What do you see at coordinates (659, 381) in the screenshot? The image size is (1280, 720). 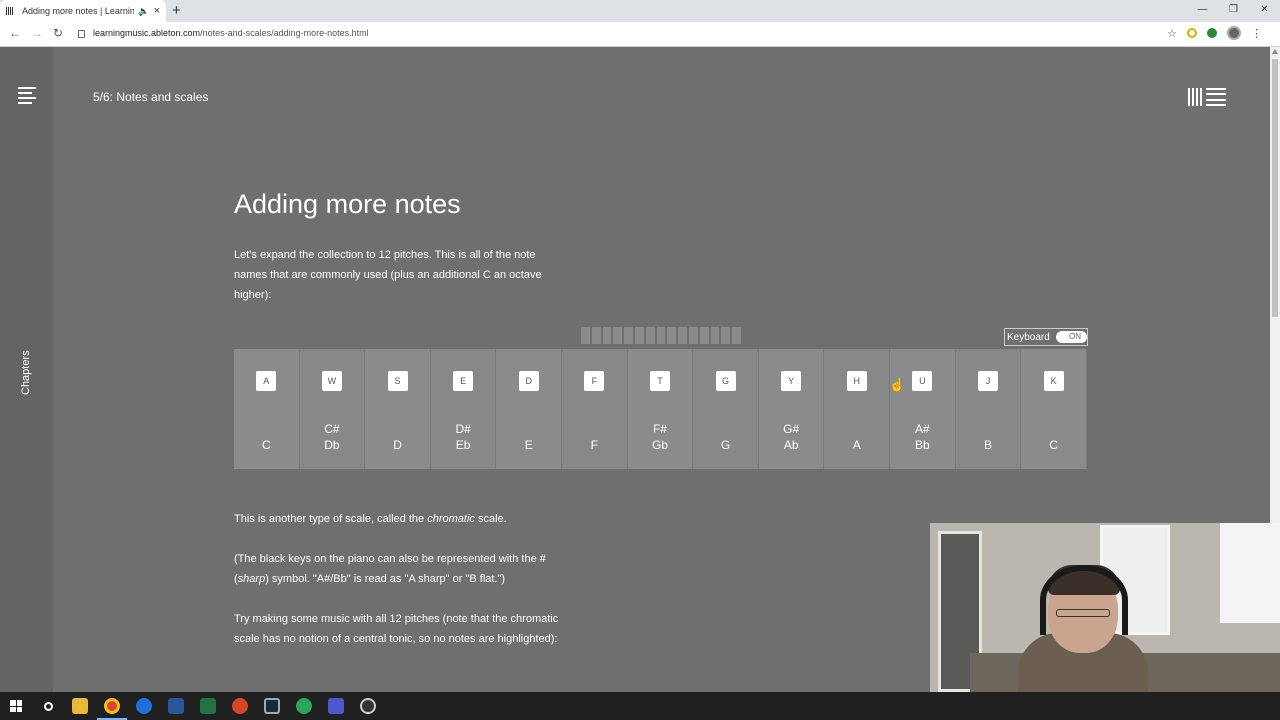 I see `key-shortcut-label: T` at bounding box center [659, 381].